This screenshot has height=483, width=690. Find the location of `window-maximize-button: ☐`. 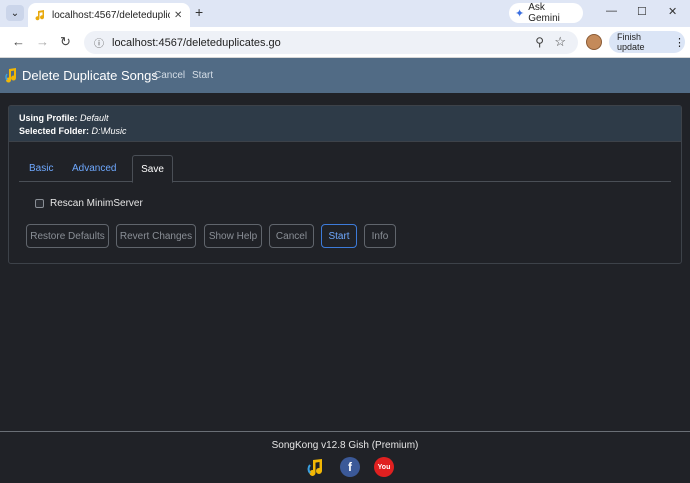

window-maximize-button: ☐ is located at coordinates (642, 11).